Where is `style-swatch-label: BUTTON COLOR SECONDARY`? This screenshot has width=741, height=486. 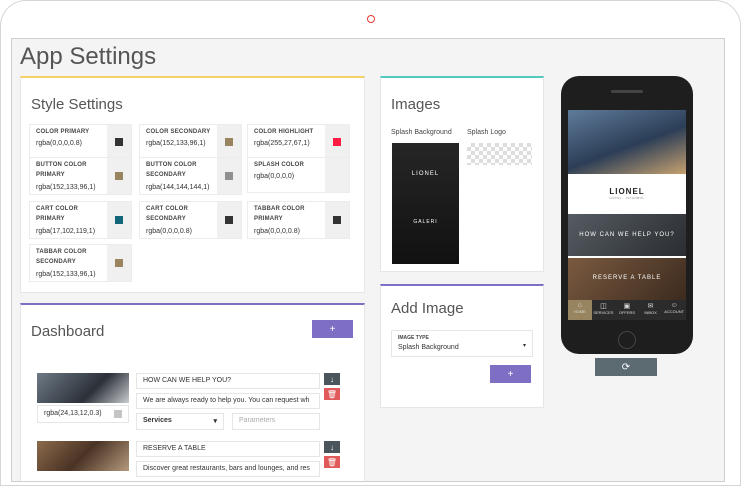
style-swatch-label: BUTTON COLOR SECONDARY is located at coordinates (171, 170).